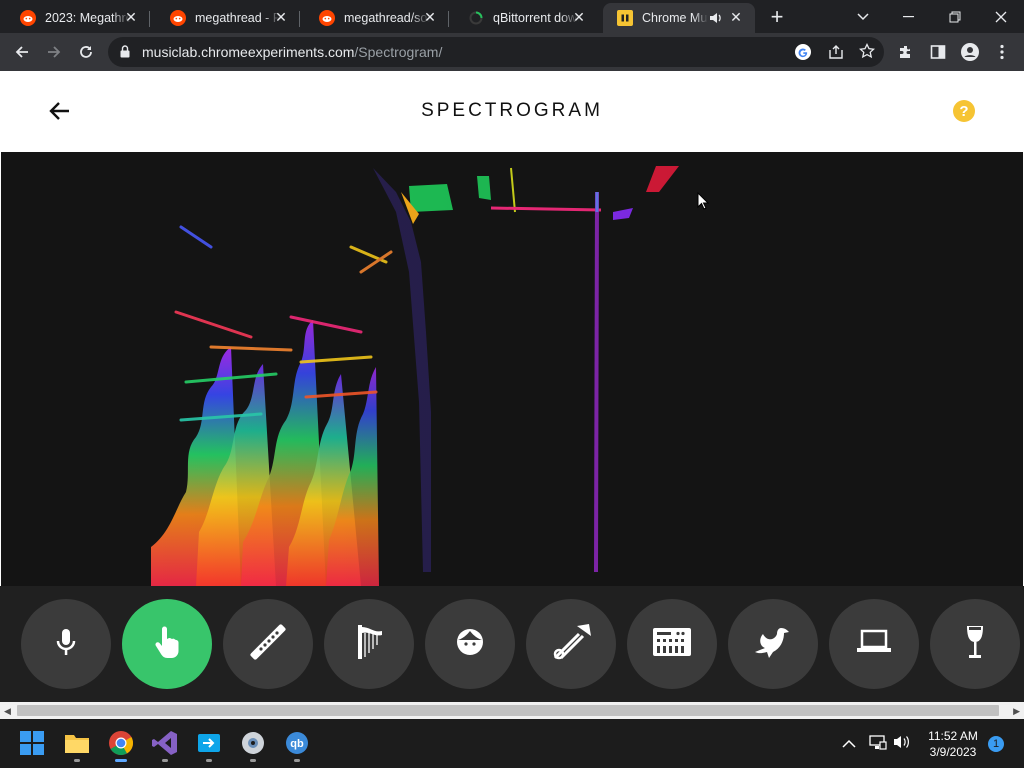 This screenshot has width=1024, height=768. I want to click on network-icon, so click(878, 744).